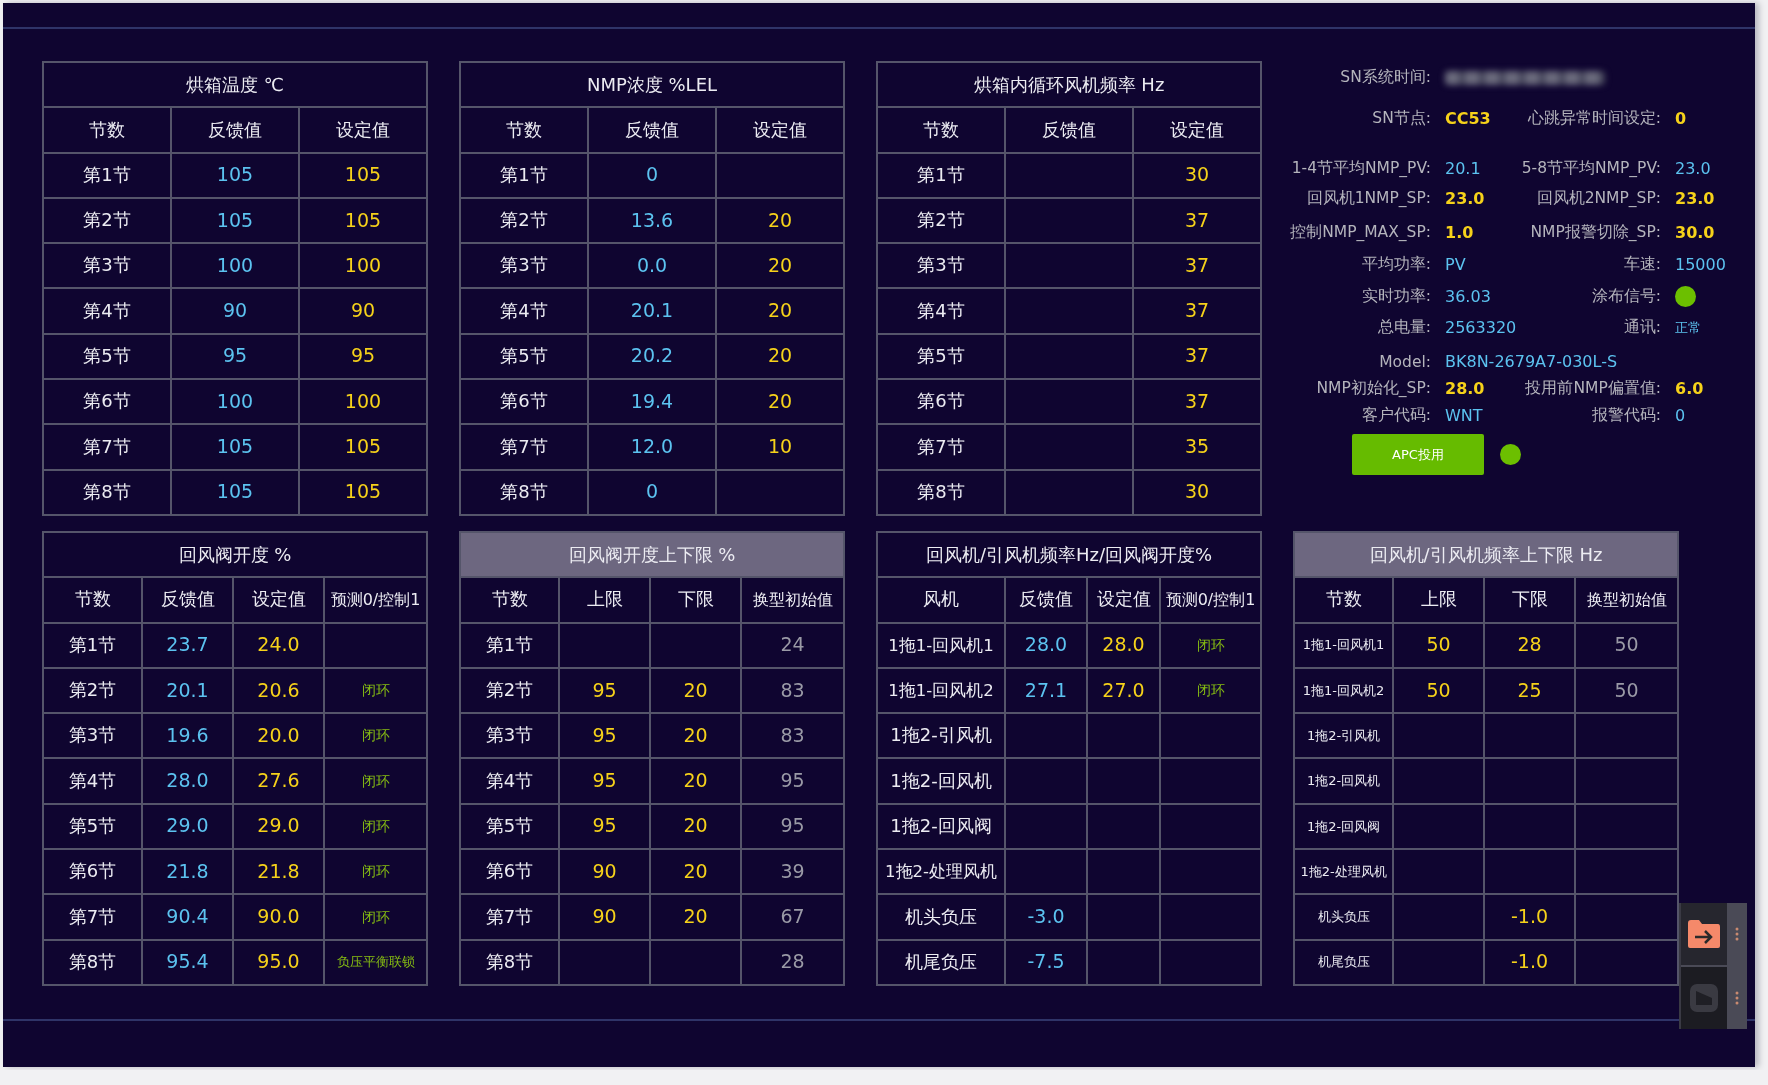 The image size is (1768, 1085). I want to click on table-cell: 83, so click(793, 737).